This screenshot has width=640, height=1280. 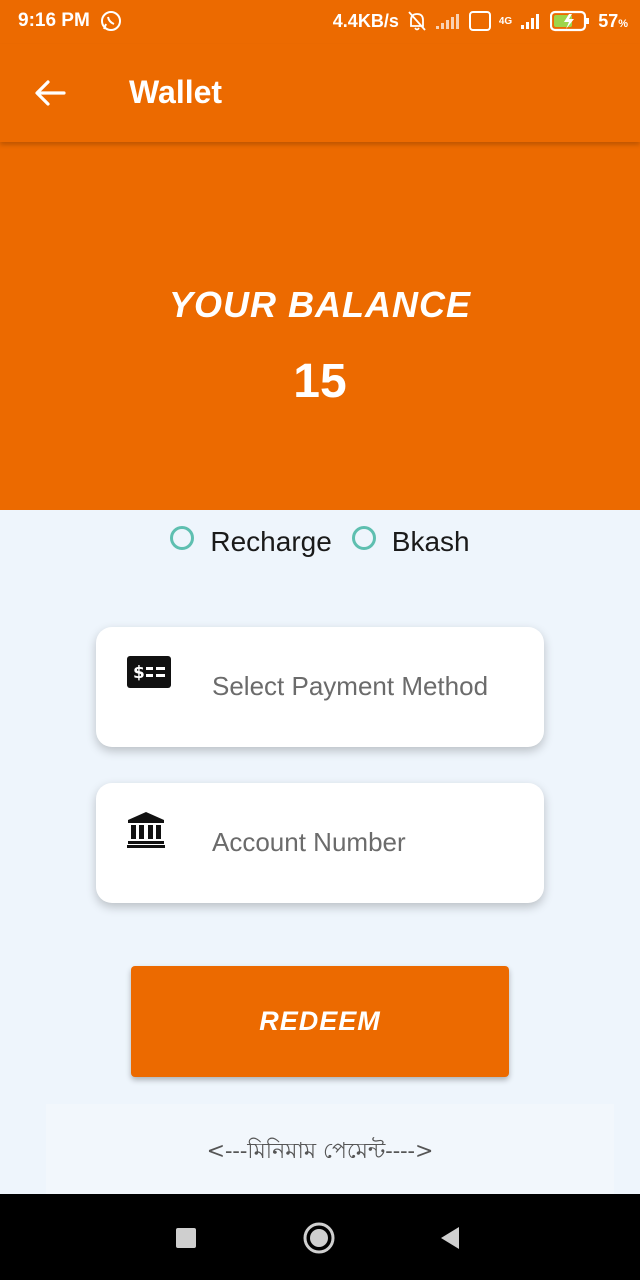 I want to click on account-number-placeholder: Account Number, so click(x=309, y=842).